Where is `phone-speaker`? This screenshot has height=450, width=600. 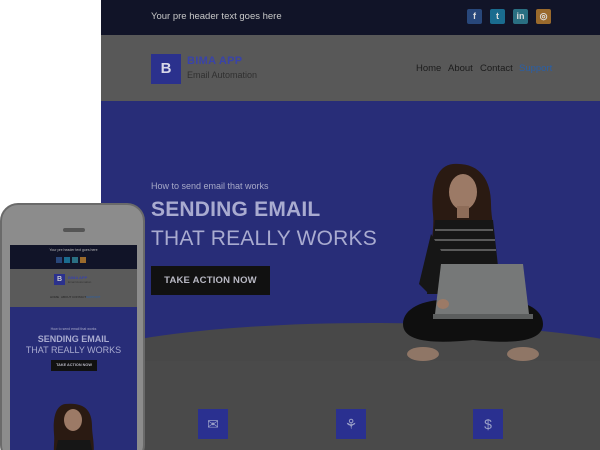 phone-speaker is located at coordinates (74, 230).